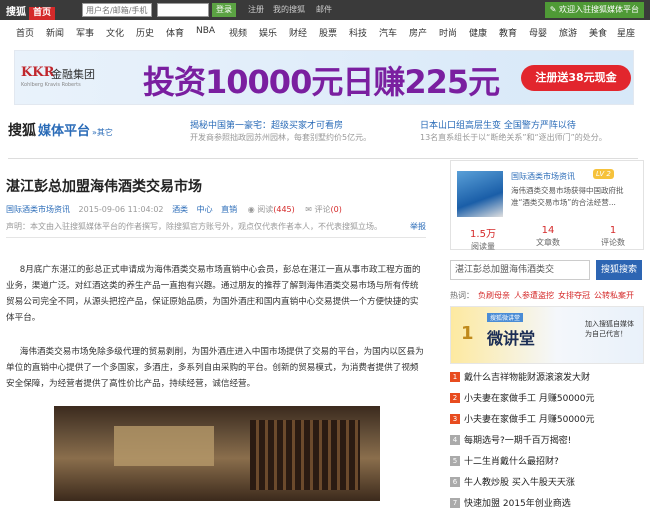 The width and height of the screenshot is (650, 510). What do you see at coordinates (494, 295) in the screenshot?
I see `hot-word: 负刷母亲` at bounding box center [494, 295].